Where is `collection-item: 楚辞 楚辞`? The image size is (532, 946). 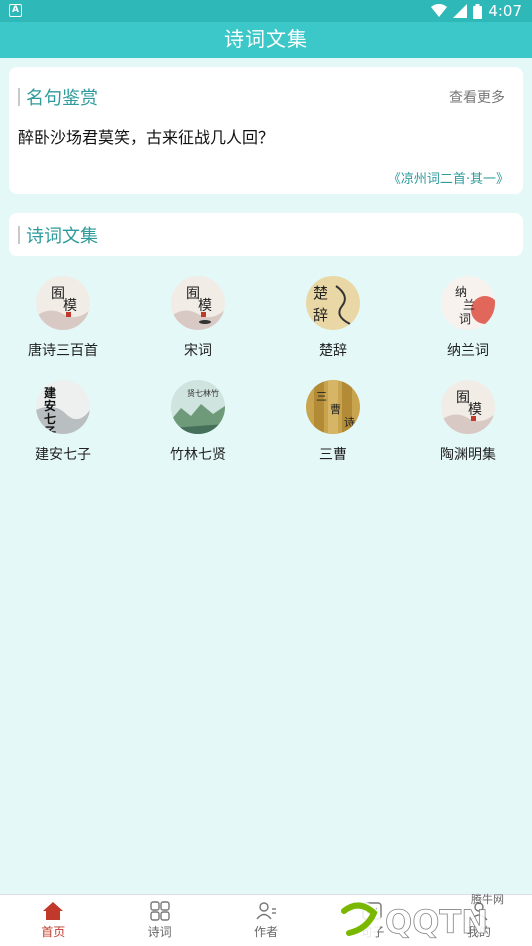
collection-item: 楚辞 楚辞 is located at coordinates (333, 318).